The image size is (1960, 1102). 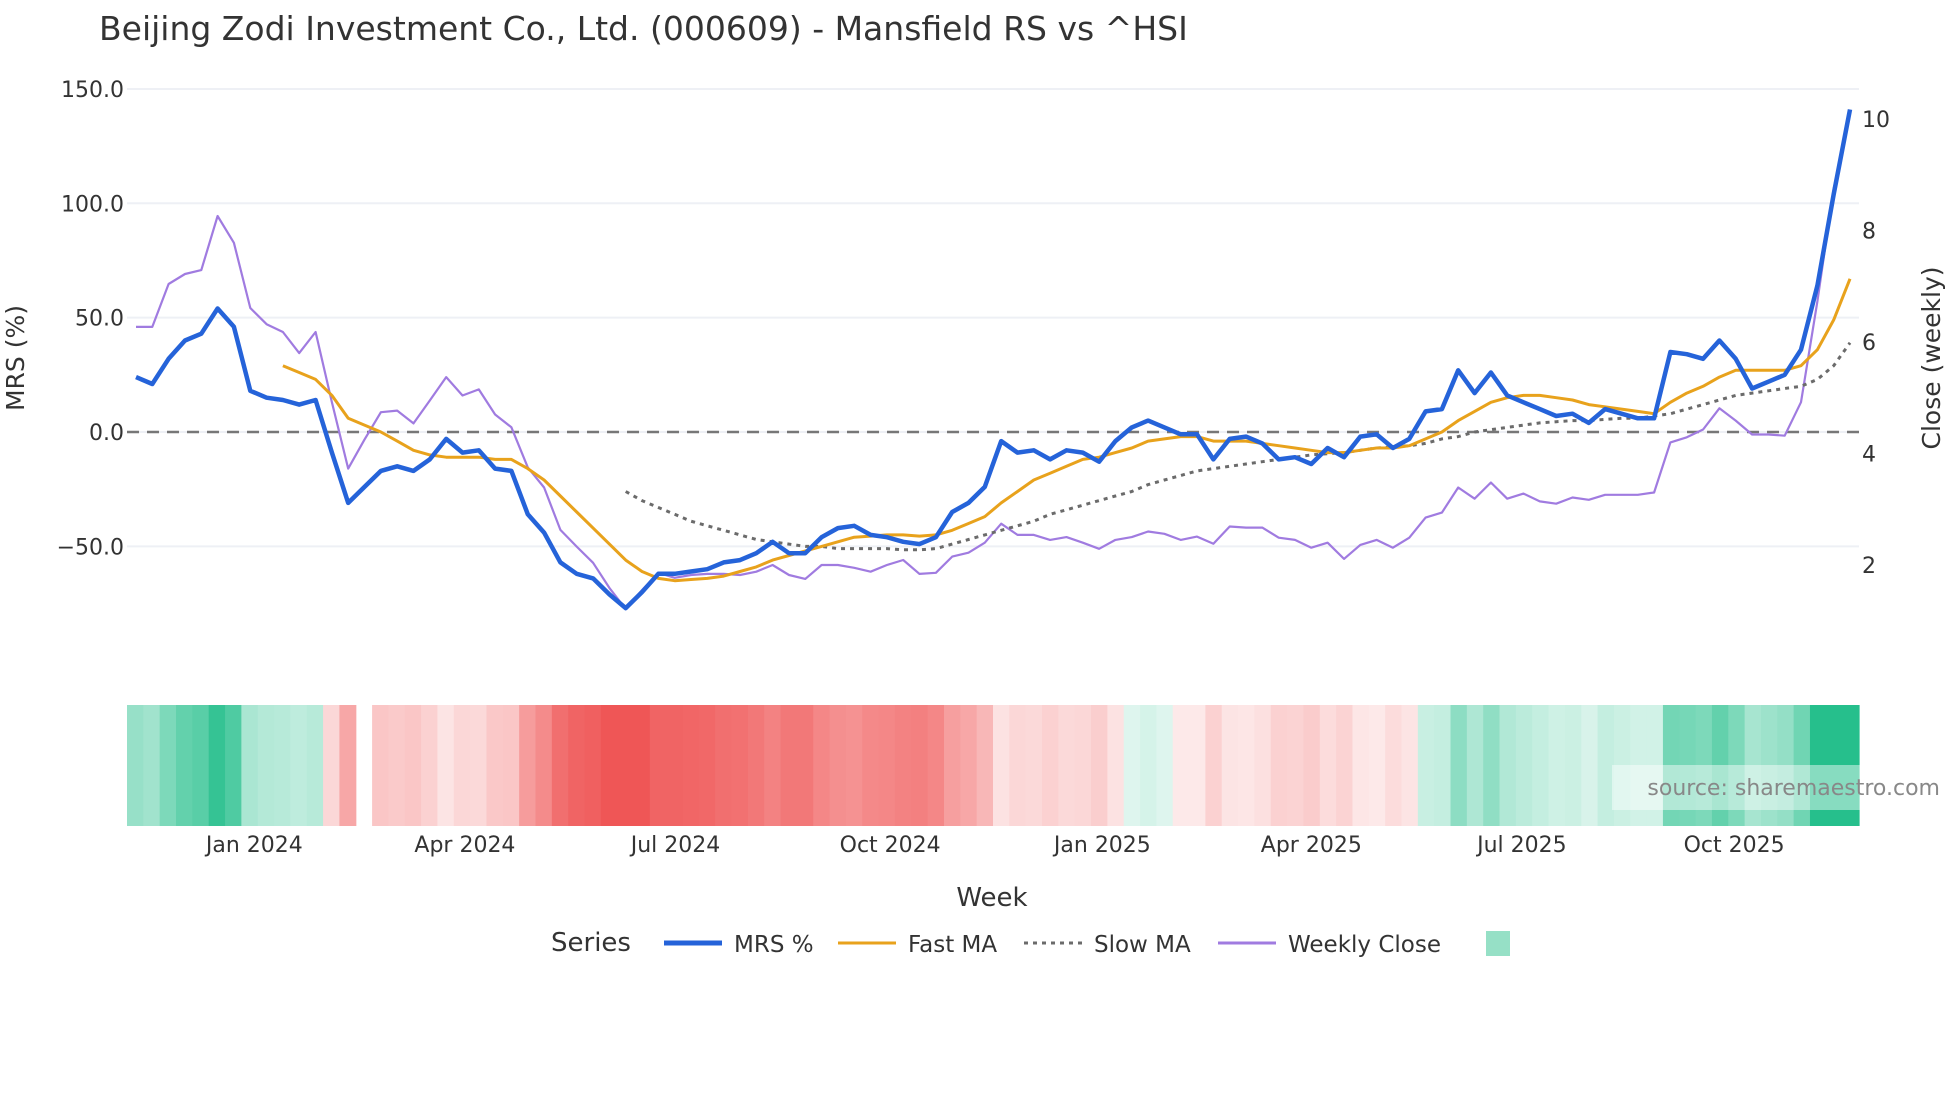 What do you see at coordinates (1364, 945) in the screenshot?
I see `legend-label: Weekly Close` at bounding box center [1364, 945].